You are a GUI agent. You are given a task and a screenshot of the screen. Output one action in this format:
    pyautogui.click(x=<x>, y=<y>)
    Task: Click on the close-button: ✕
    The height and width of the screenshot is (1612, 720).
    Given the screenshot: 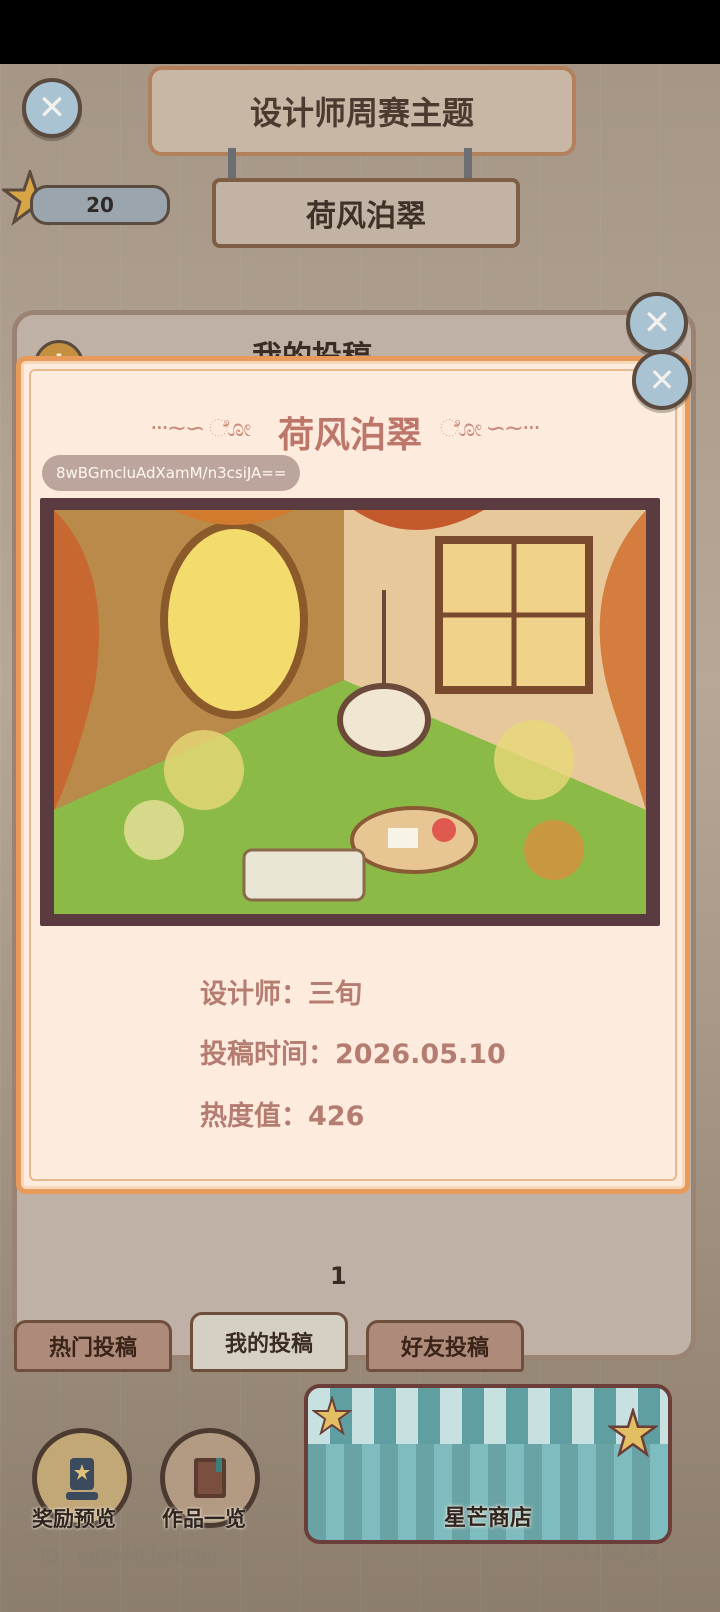 What is the action you would take?
    pyautogui.click(x=52, y=108)
    